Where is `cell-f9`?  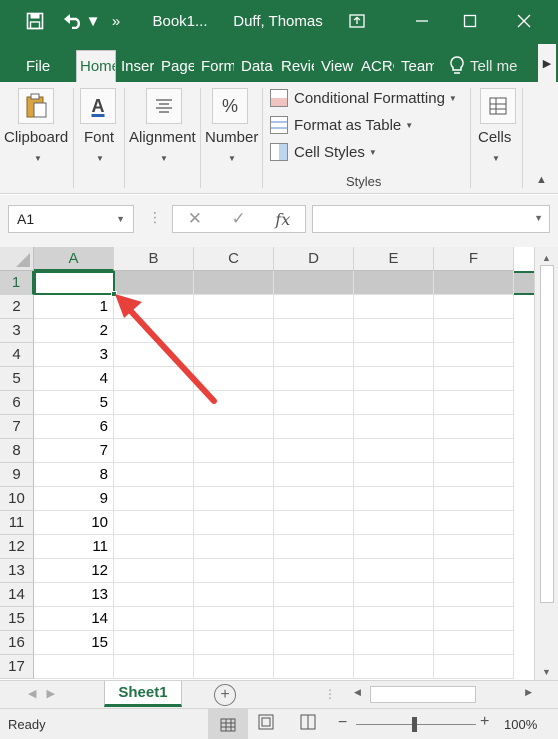
cell-f9 is located at coordinates (474, 475).